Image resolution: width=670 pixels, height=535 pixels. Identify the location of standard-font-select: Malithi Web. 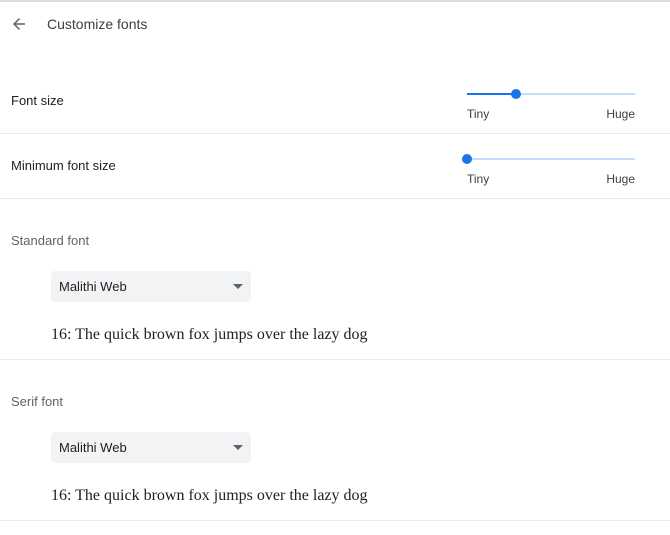
(151, 286).